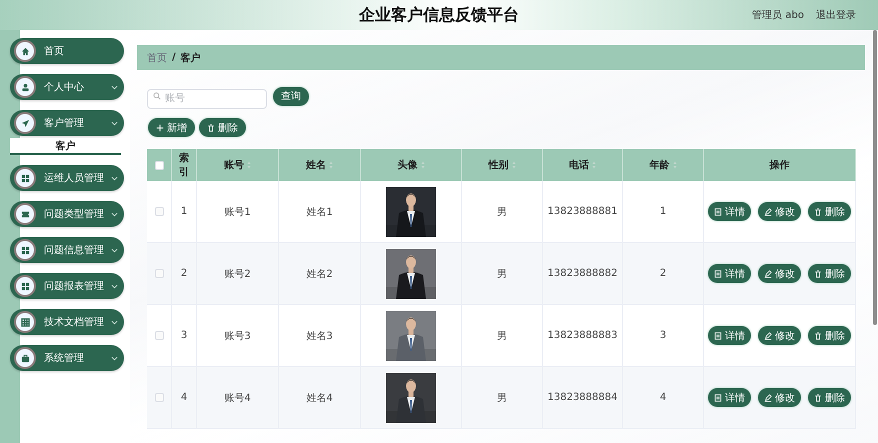  What do you see at coordinates (237, 336) in the screenshot?
I see `table-cell-text: 账号3` at bounding box center [237, 336].